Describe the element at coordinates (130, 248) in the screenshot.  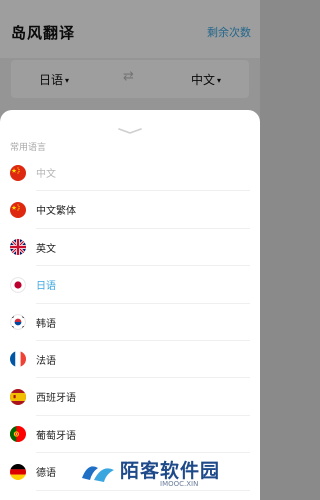
I see `language-option: 英文` at that location.